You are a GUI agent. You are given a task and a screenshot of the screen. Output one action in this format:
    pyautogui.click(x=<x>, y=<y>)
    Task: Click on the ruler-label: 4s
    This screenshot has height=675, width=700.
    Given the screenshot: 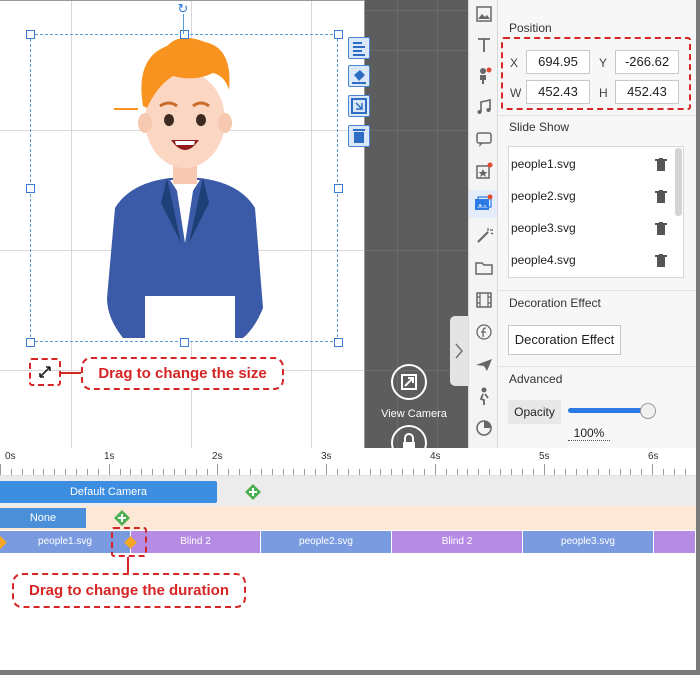 What is the action you would take?
    pyautogui.click(x=435, y=456)
    